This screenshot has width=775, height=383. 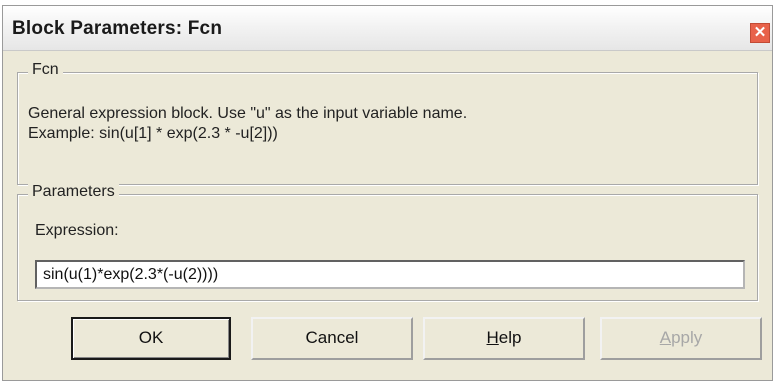 I want to click on cancel-button: Cancel, so click(x=332, y=338).